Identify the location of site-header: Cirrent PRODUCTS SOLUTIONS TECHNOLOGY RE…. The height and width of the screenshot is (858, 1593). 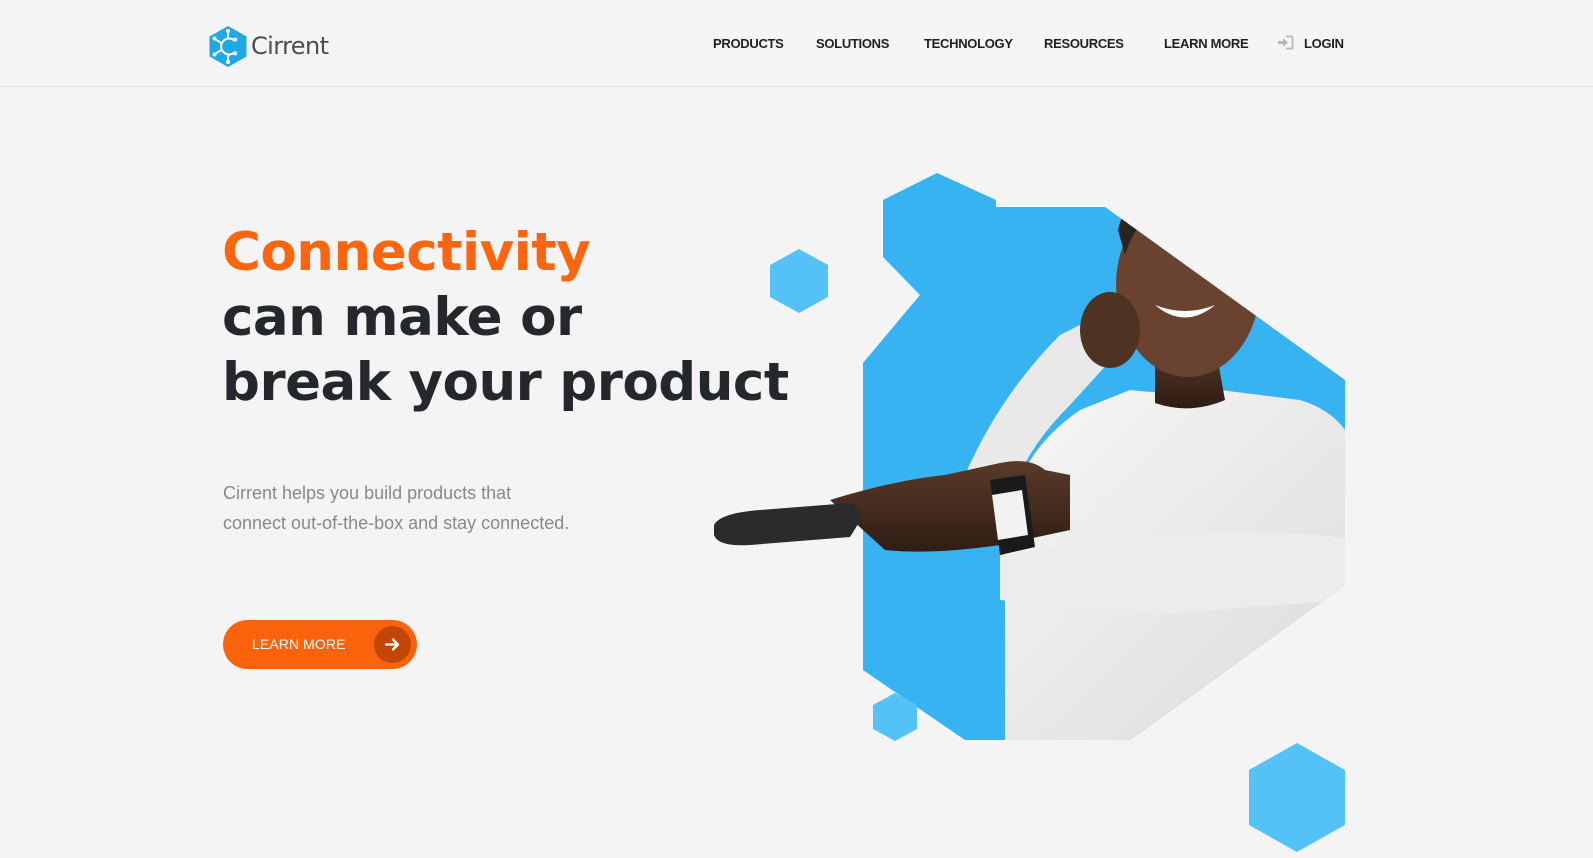
(796, 43).